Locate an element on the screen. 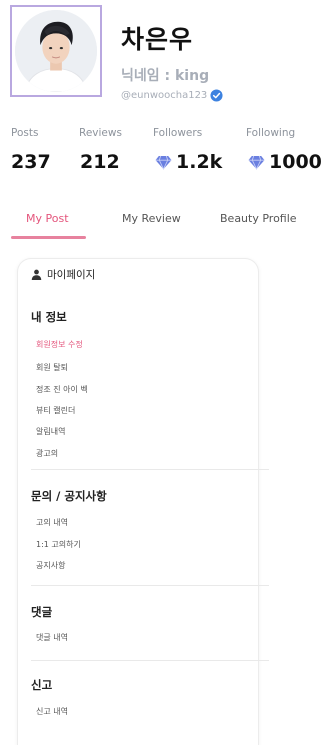 The width and height of the screenshot is (324, 745). handle-row: @eunwoocha123 is located at coordinates (172, 95).